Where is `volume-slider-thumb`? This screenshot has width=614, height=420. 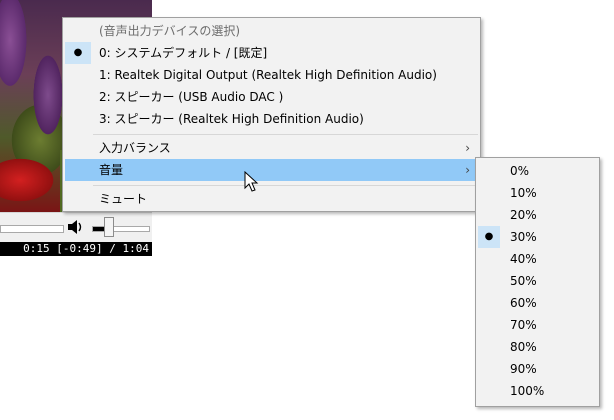
volume-slider-thumb is located at coordinates (109, 227).